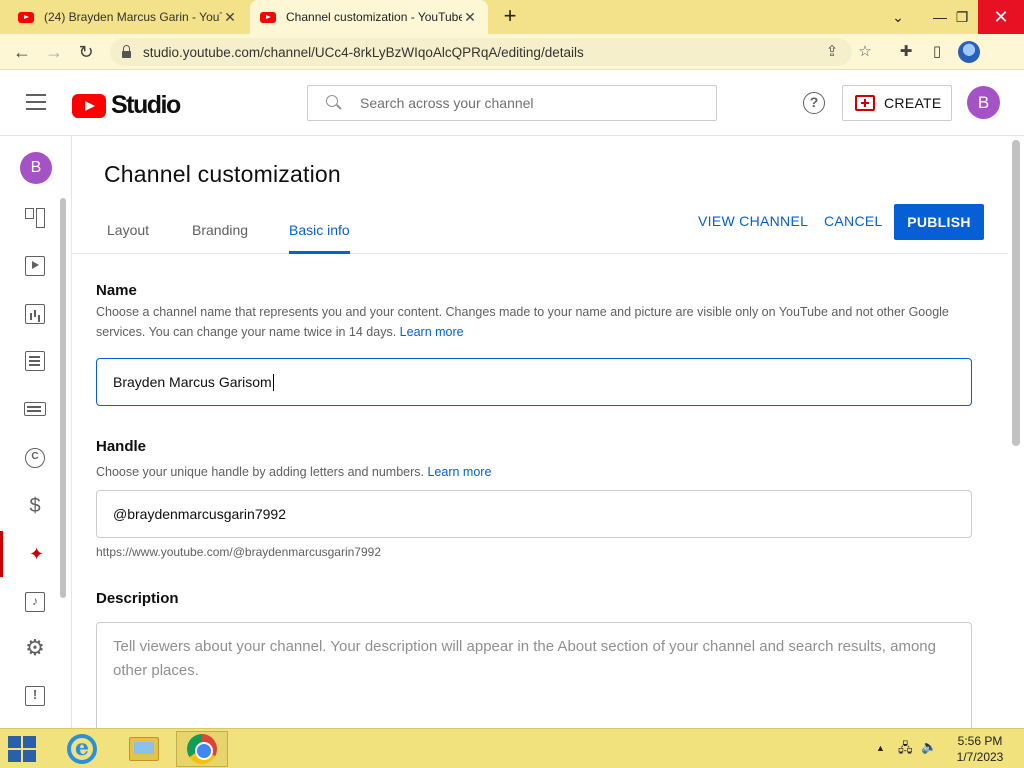 This screenshot has height=768, width=1024. Describe the element at coordinates (35, 314) in the screenshot. I see `analytics-icon` at that location.